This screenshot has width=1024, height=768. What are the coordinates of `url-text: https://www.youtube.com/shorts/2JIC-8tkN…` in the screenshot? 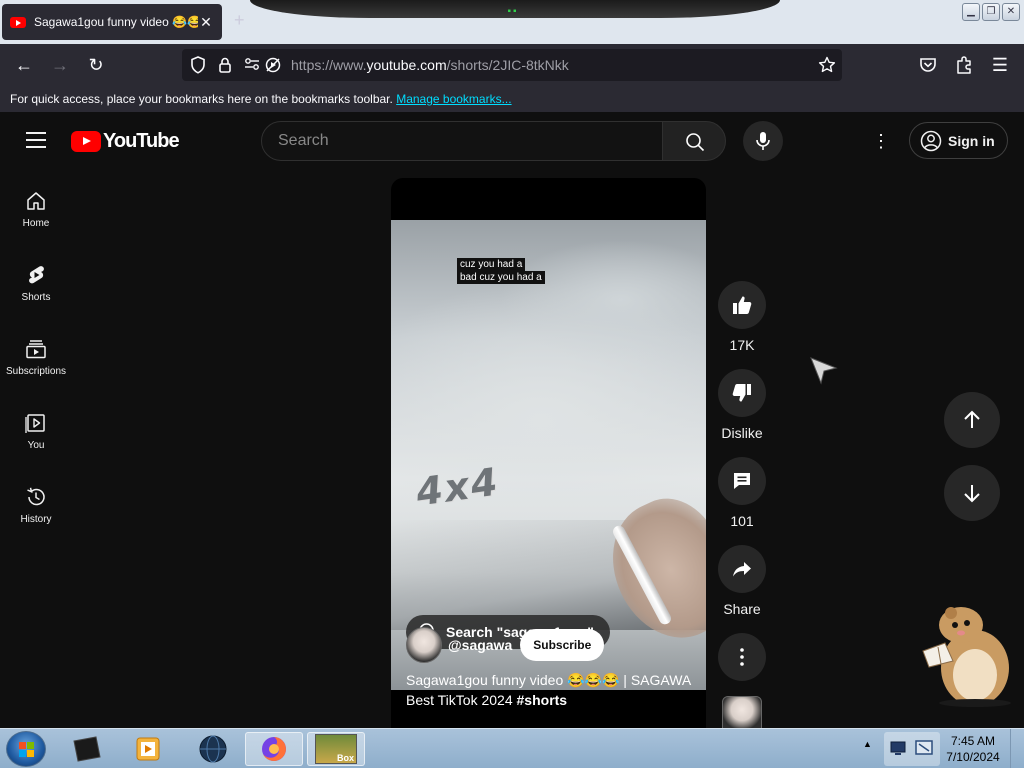 It's located at (430, 65).